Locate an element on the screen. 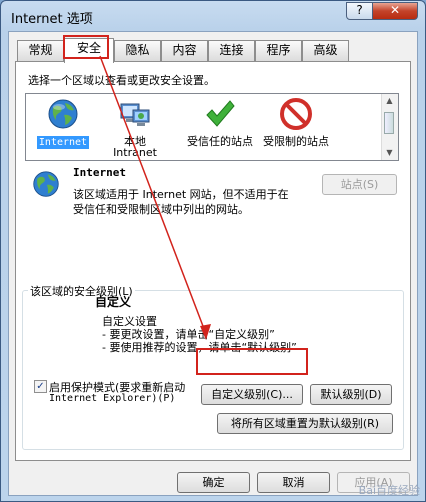 Image resolution: width=426 pixels, height=502 pixels. zone-intranet-label: 本地 Intranet is located at coordinates (135, 147).